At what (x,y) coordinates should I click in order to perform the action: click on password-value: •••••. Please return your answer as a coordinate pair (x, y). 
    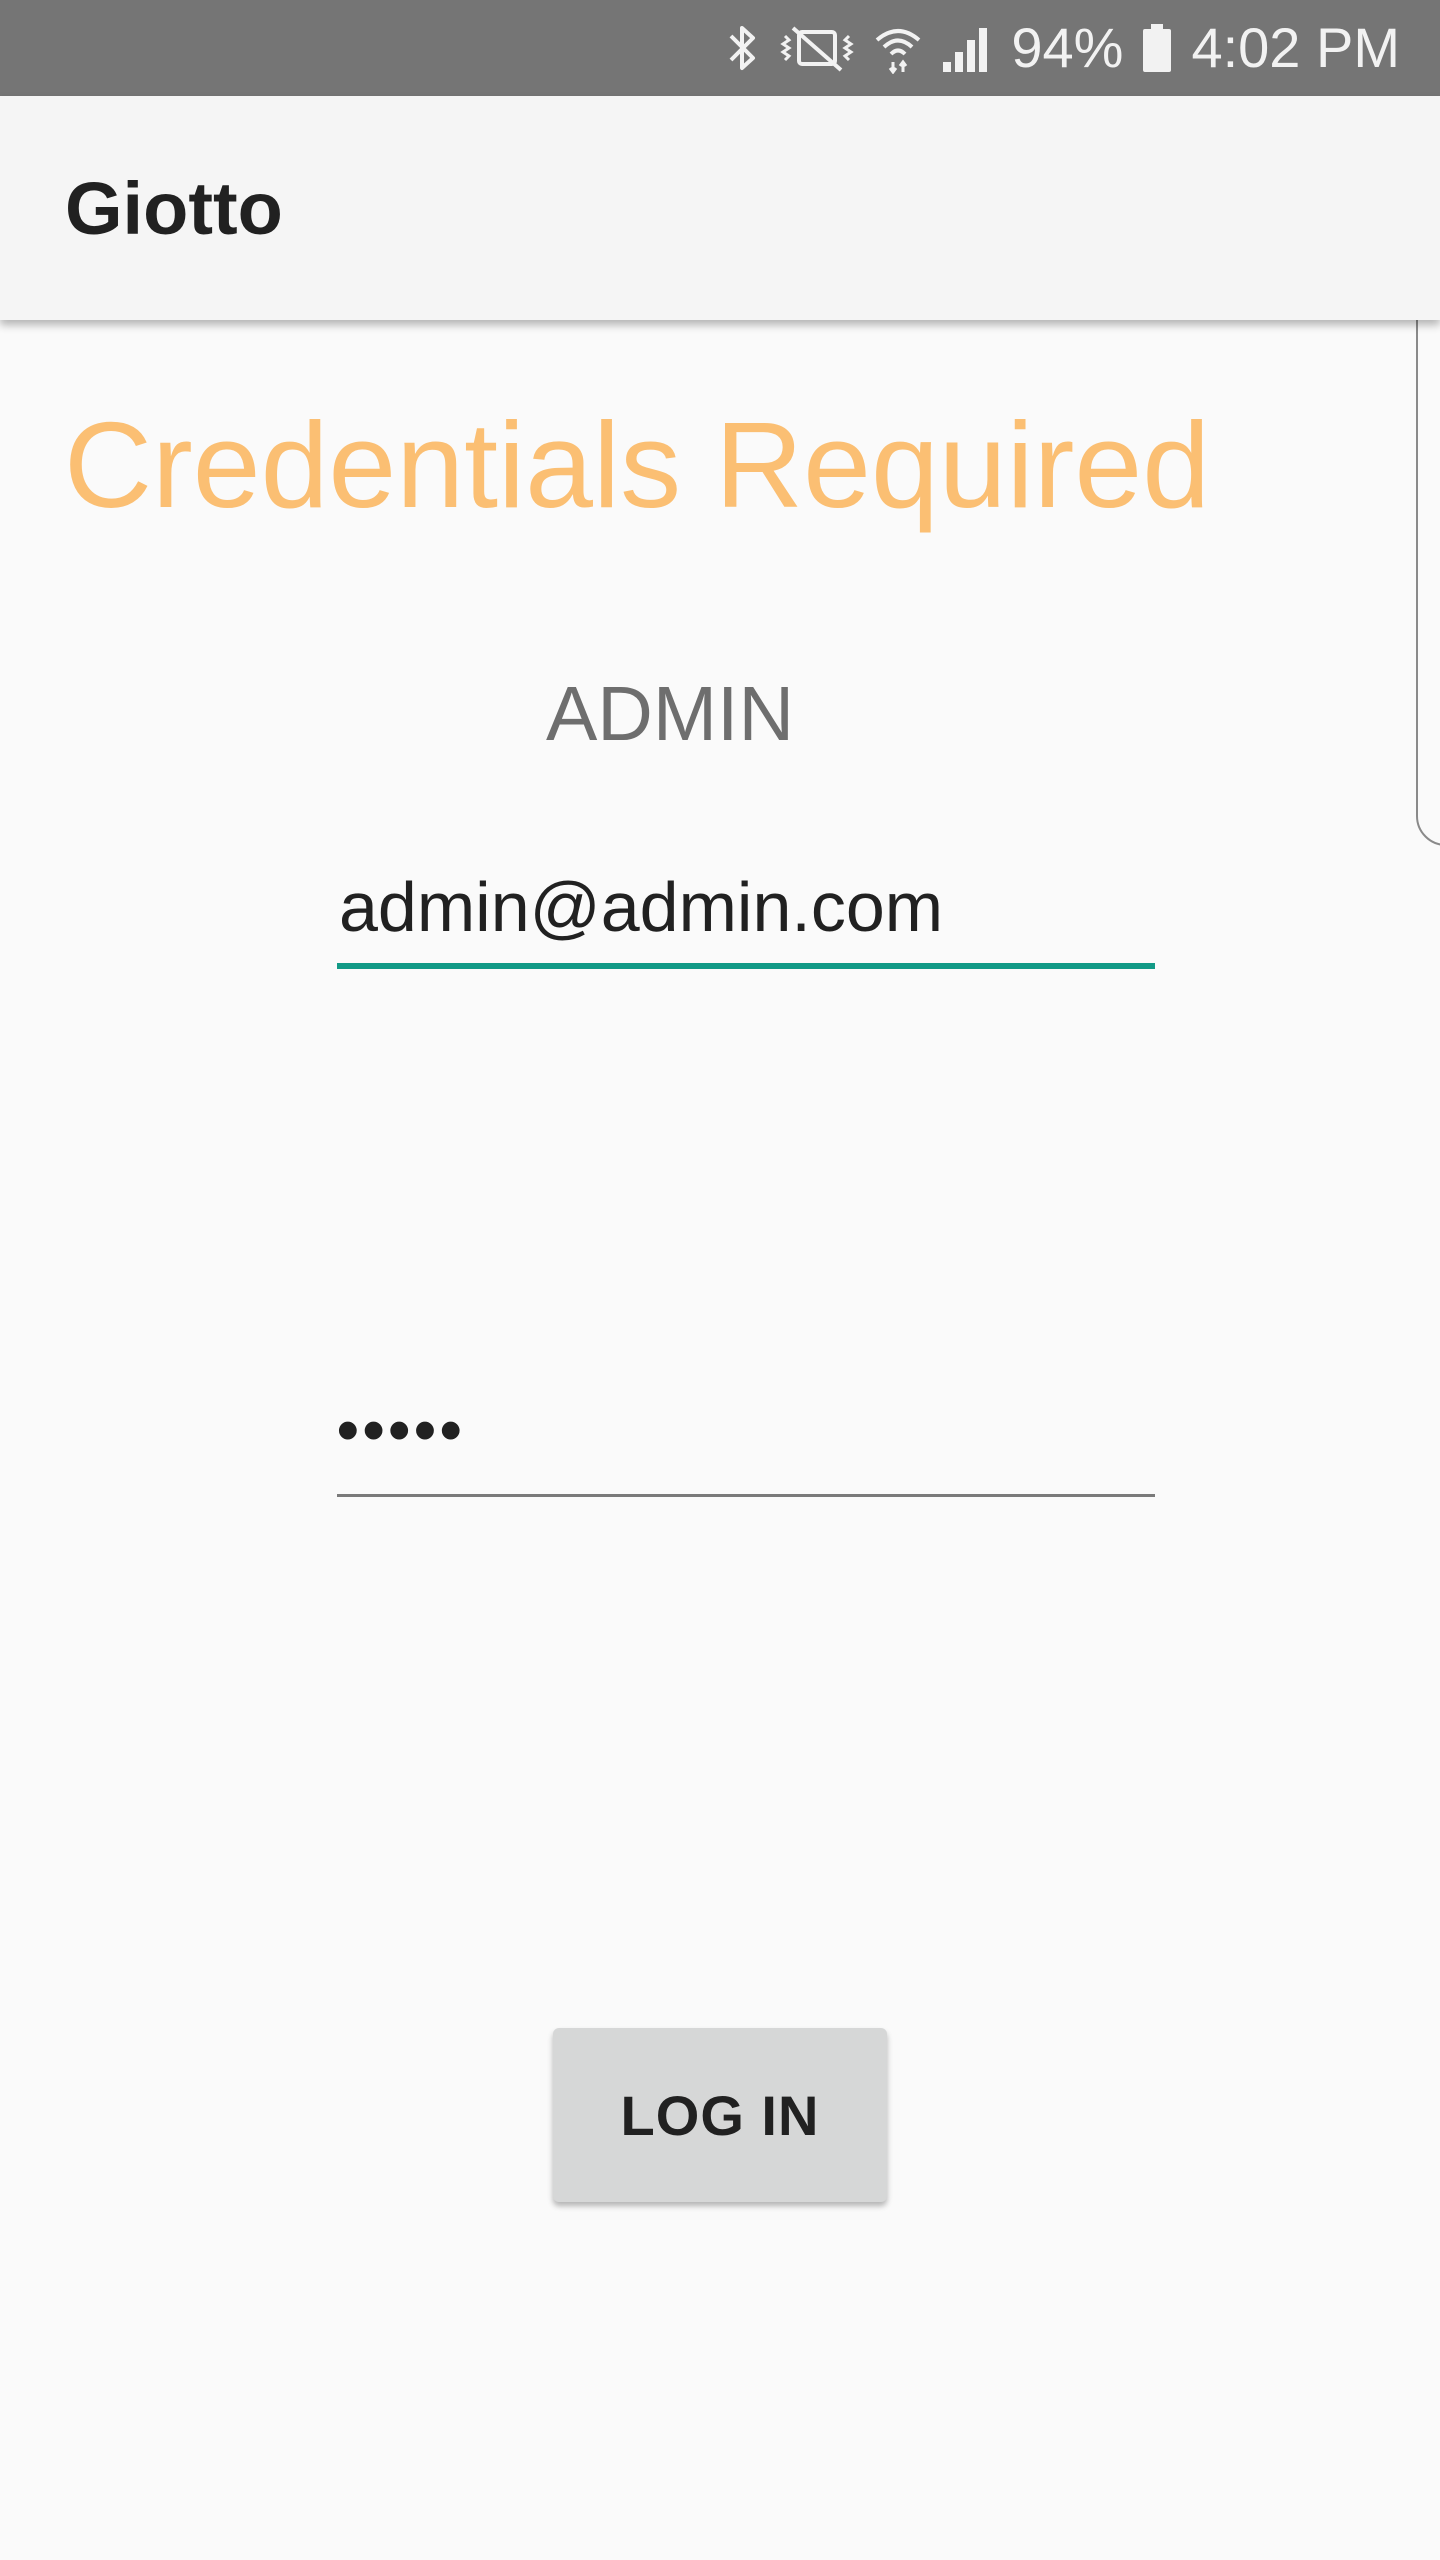
    Looking at the image, I should click on (401, 1431).